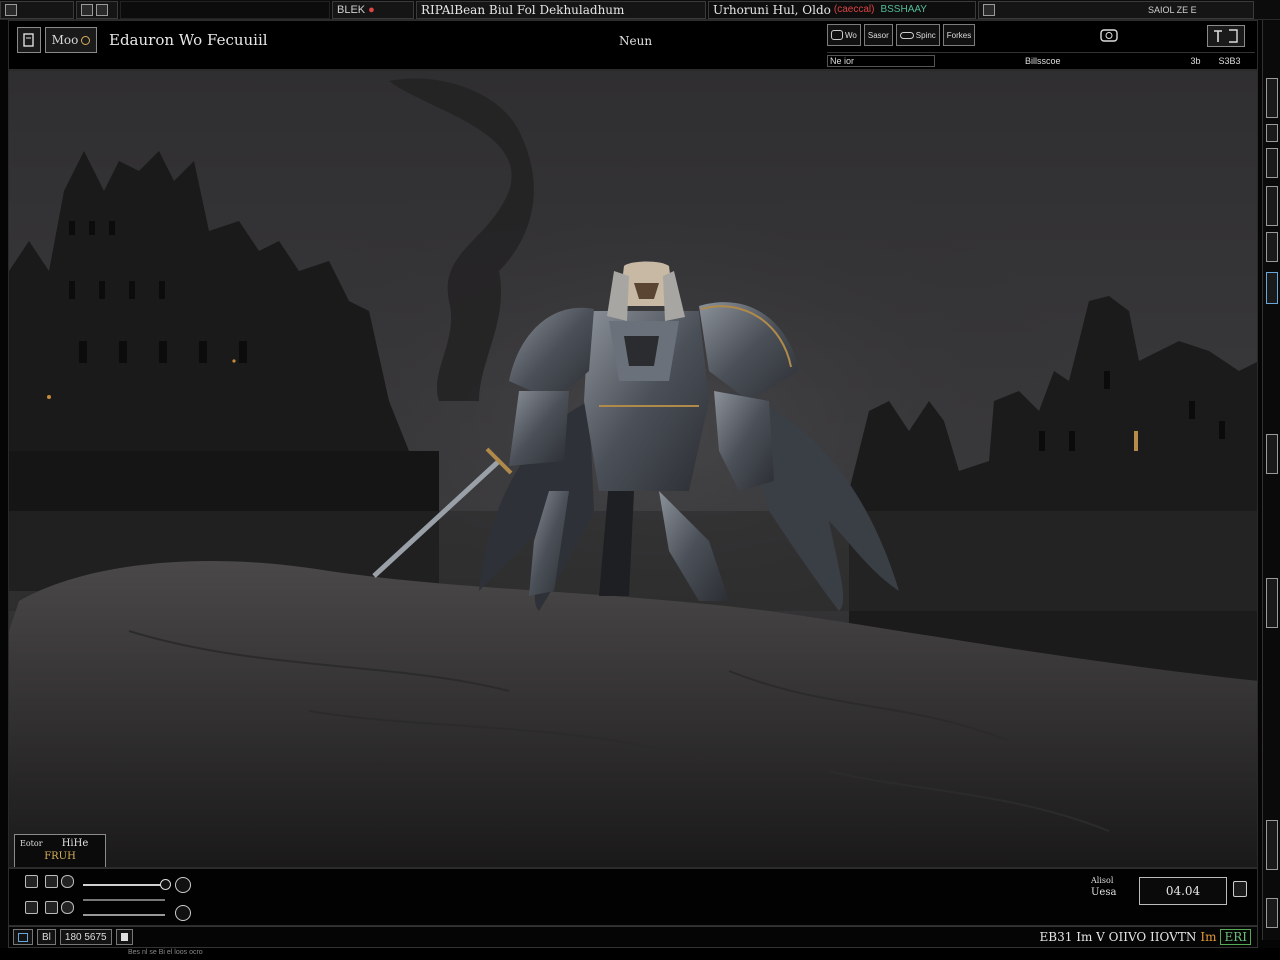  Describe the element at coordinates (1116, 9) in the screenshot. I see `os-right-segment: SAIOL ZE E` at that location.